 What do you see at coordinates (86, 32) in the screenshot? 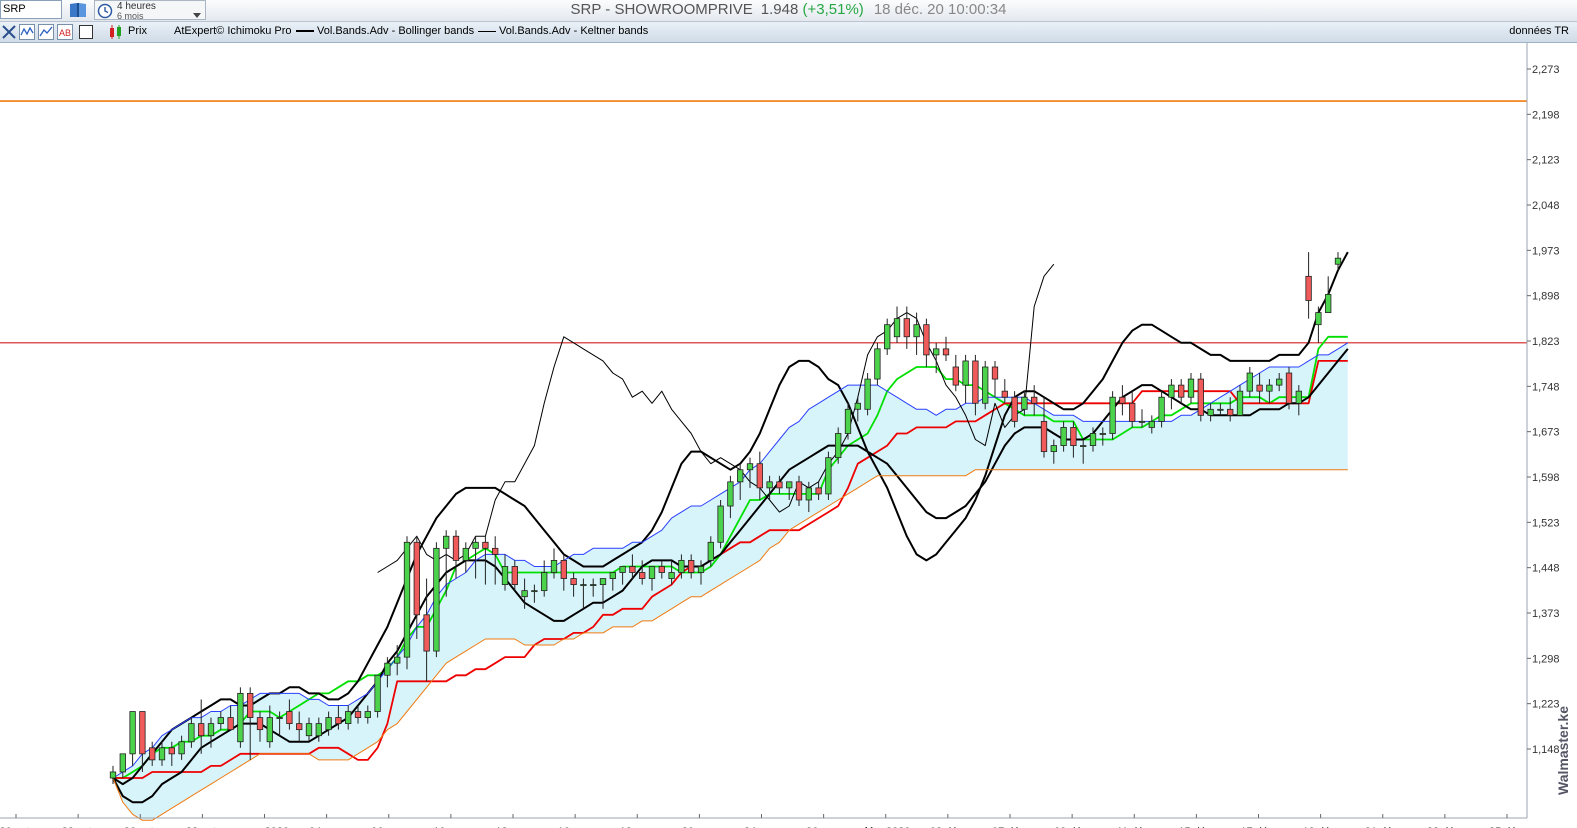
I see `blank-window-icon` at bounding box center [86, 32].